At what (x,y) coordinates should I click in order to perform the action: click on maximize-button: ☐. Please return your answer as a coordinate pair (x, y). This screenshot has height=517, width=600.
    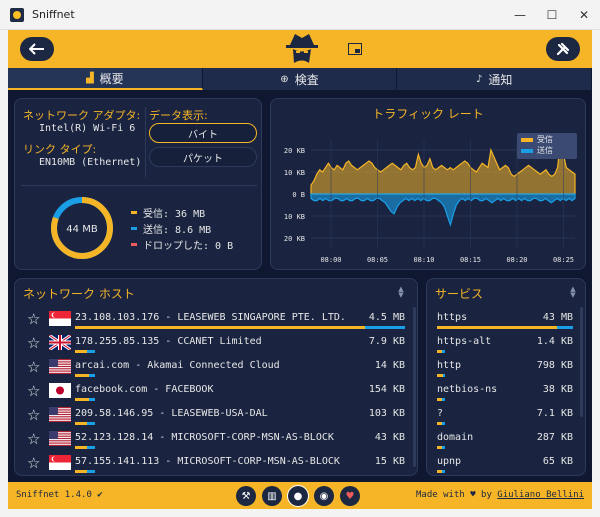
    Looking at the image, I should click on (552, 15).